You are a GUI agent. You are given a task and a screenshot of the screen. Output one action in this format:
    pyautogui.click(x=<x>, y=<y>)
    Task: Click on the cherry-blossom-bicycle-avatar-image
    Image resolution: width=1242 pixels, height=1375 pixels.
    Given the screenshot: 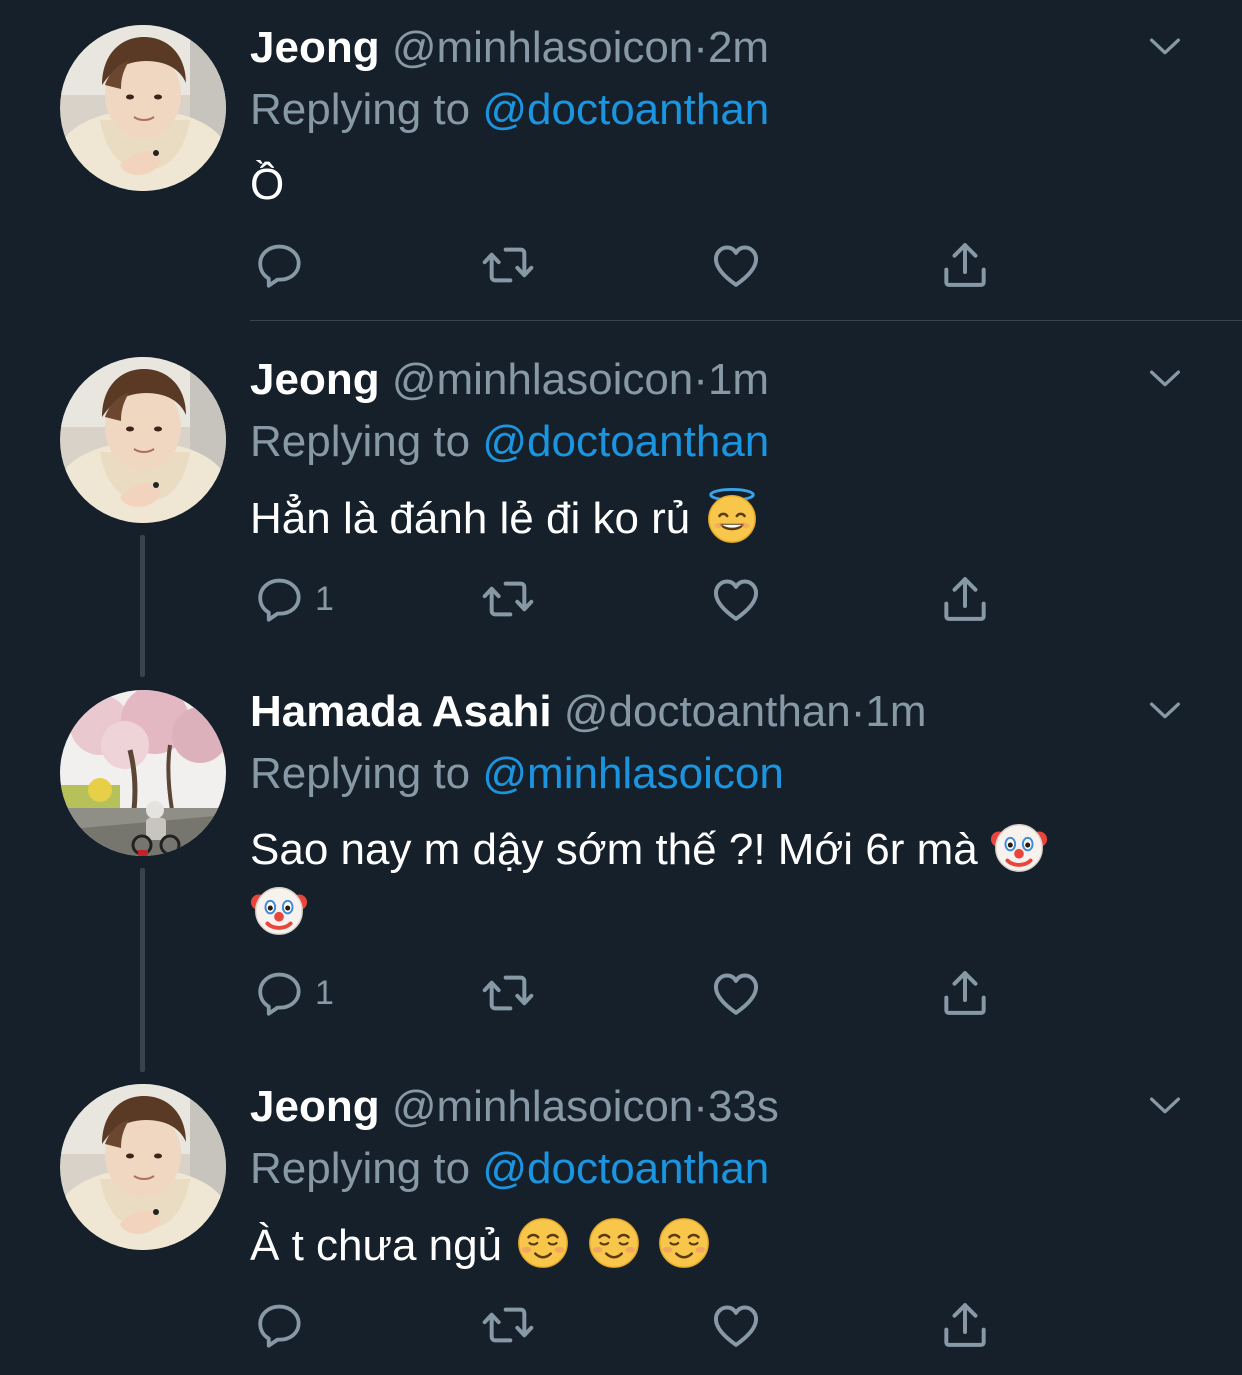 What is the action you would take?
    pyautogui.click(x=143, y=773)
    